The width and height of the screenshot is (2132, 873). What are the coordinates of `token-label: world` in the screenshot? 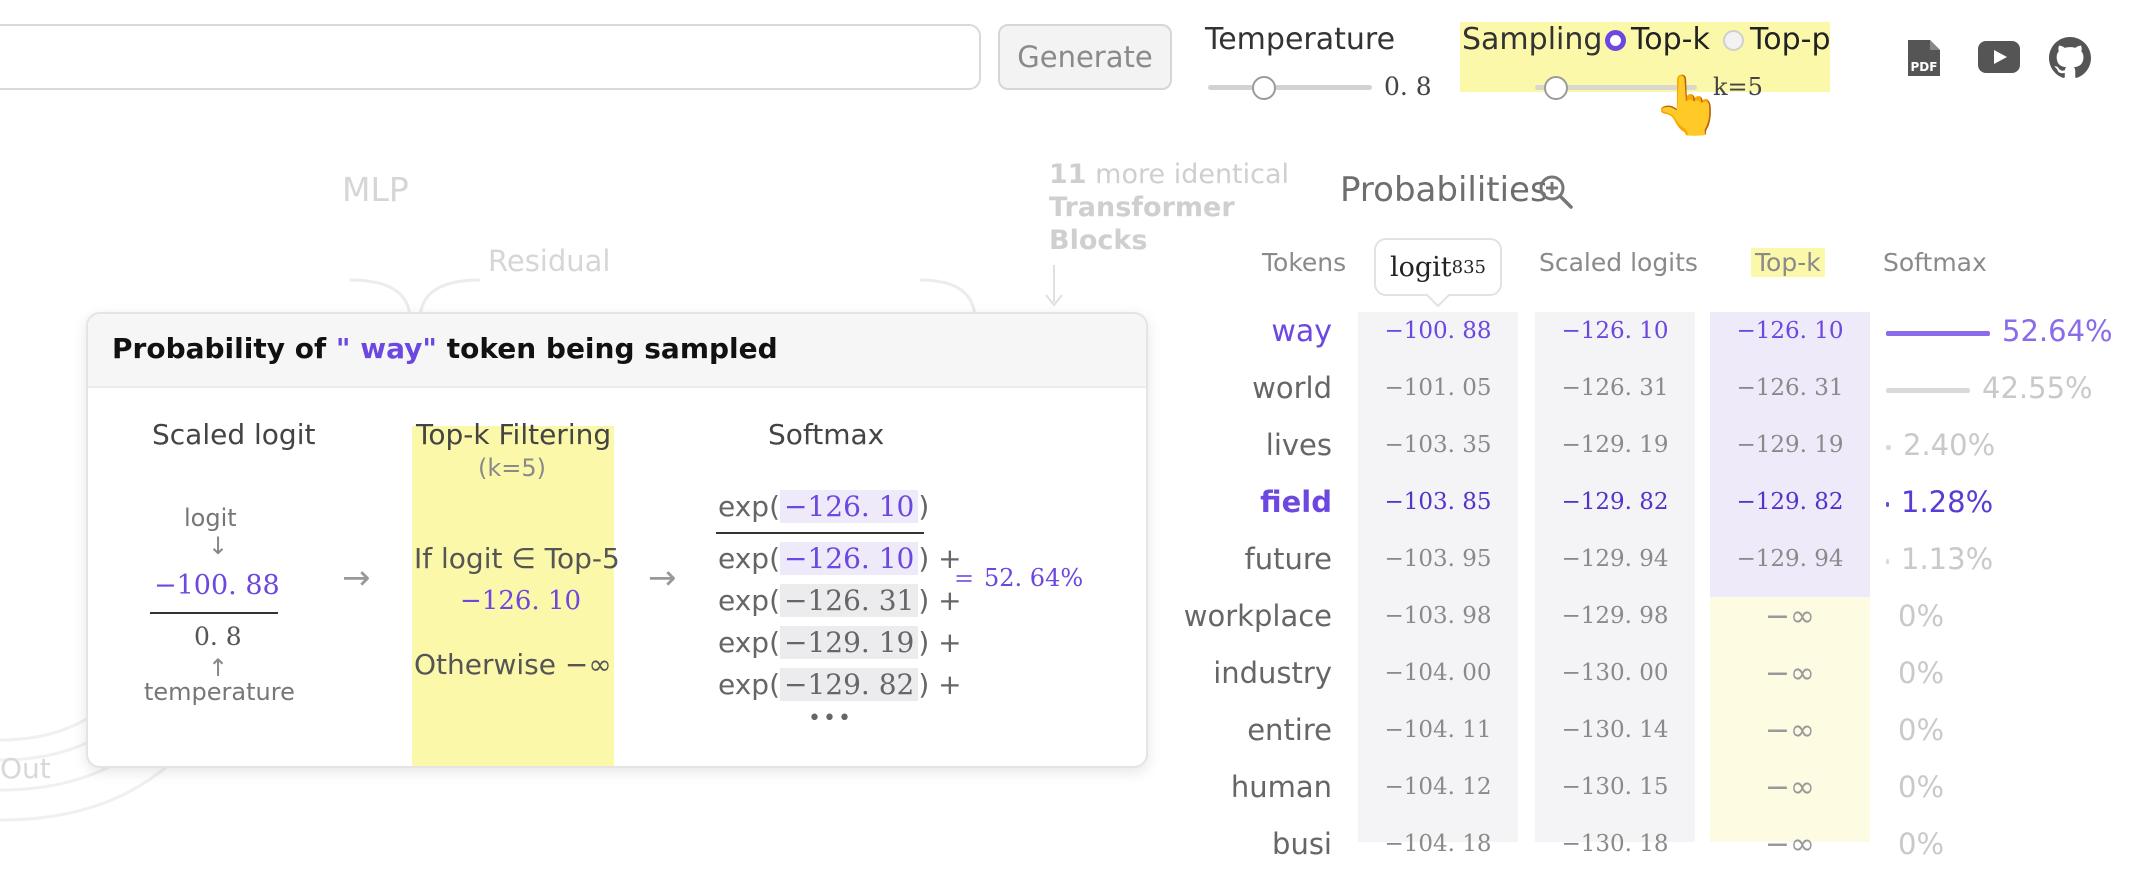 It's located at (1292, 388).